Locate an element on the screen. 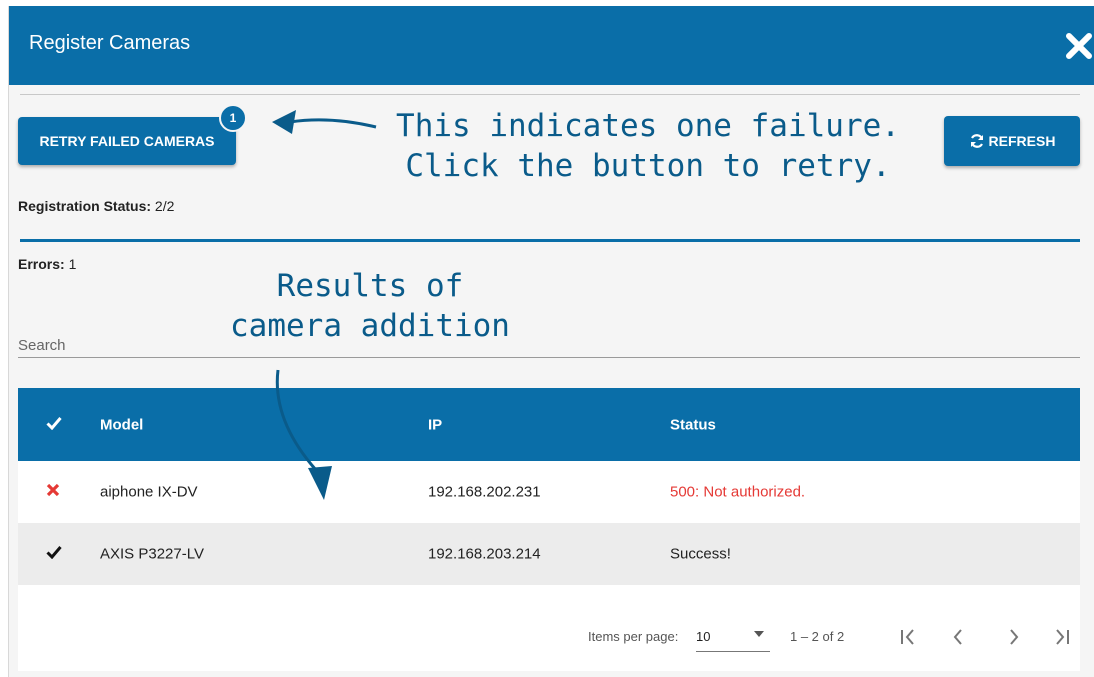 Image resolution: width=1094 pixels, height=677 pixels. retry-button-label: RETRY FAILED CAMERAS is located at coordinates (127, 141).